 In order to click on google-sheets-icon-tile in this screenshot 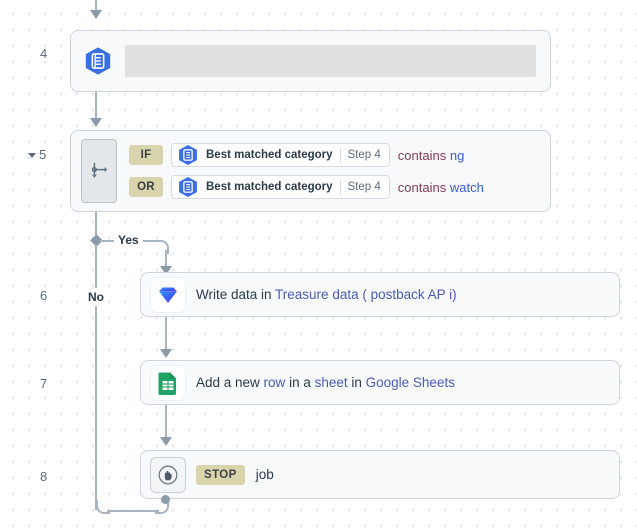, I will do `click(168, 382)`.